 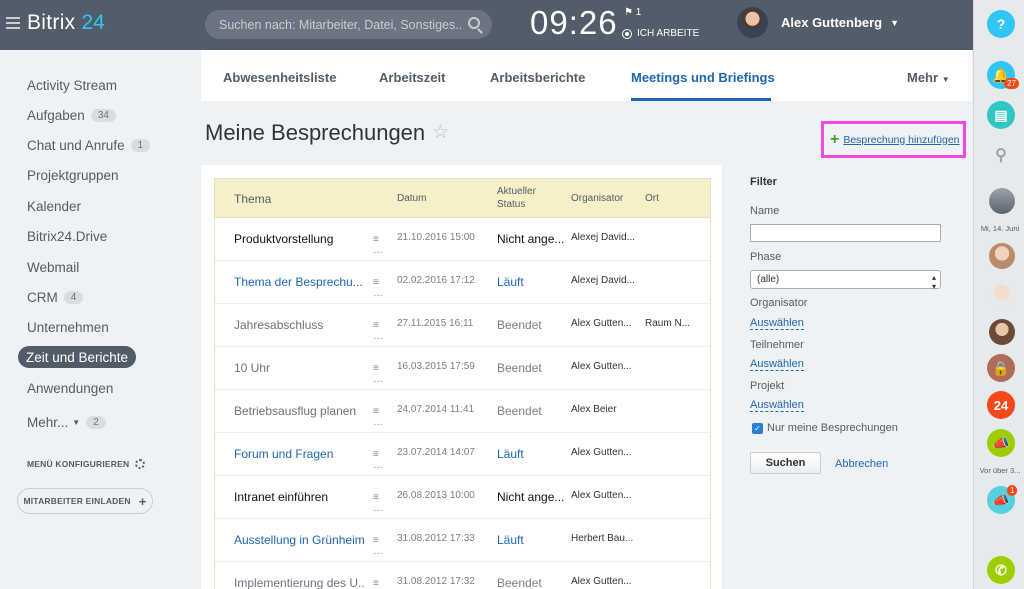 I want to click on row-theme: Produktvorstellung, so click(x=299, y=239).